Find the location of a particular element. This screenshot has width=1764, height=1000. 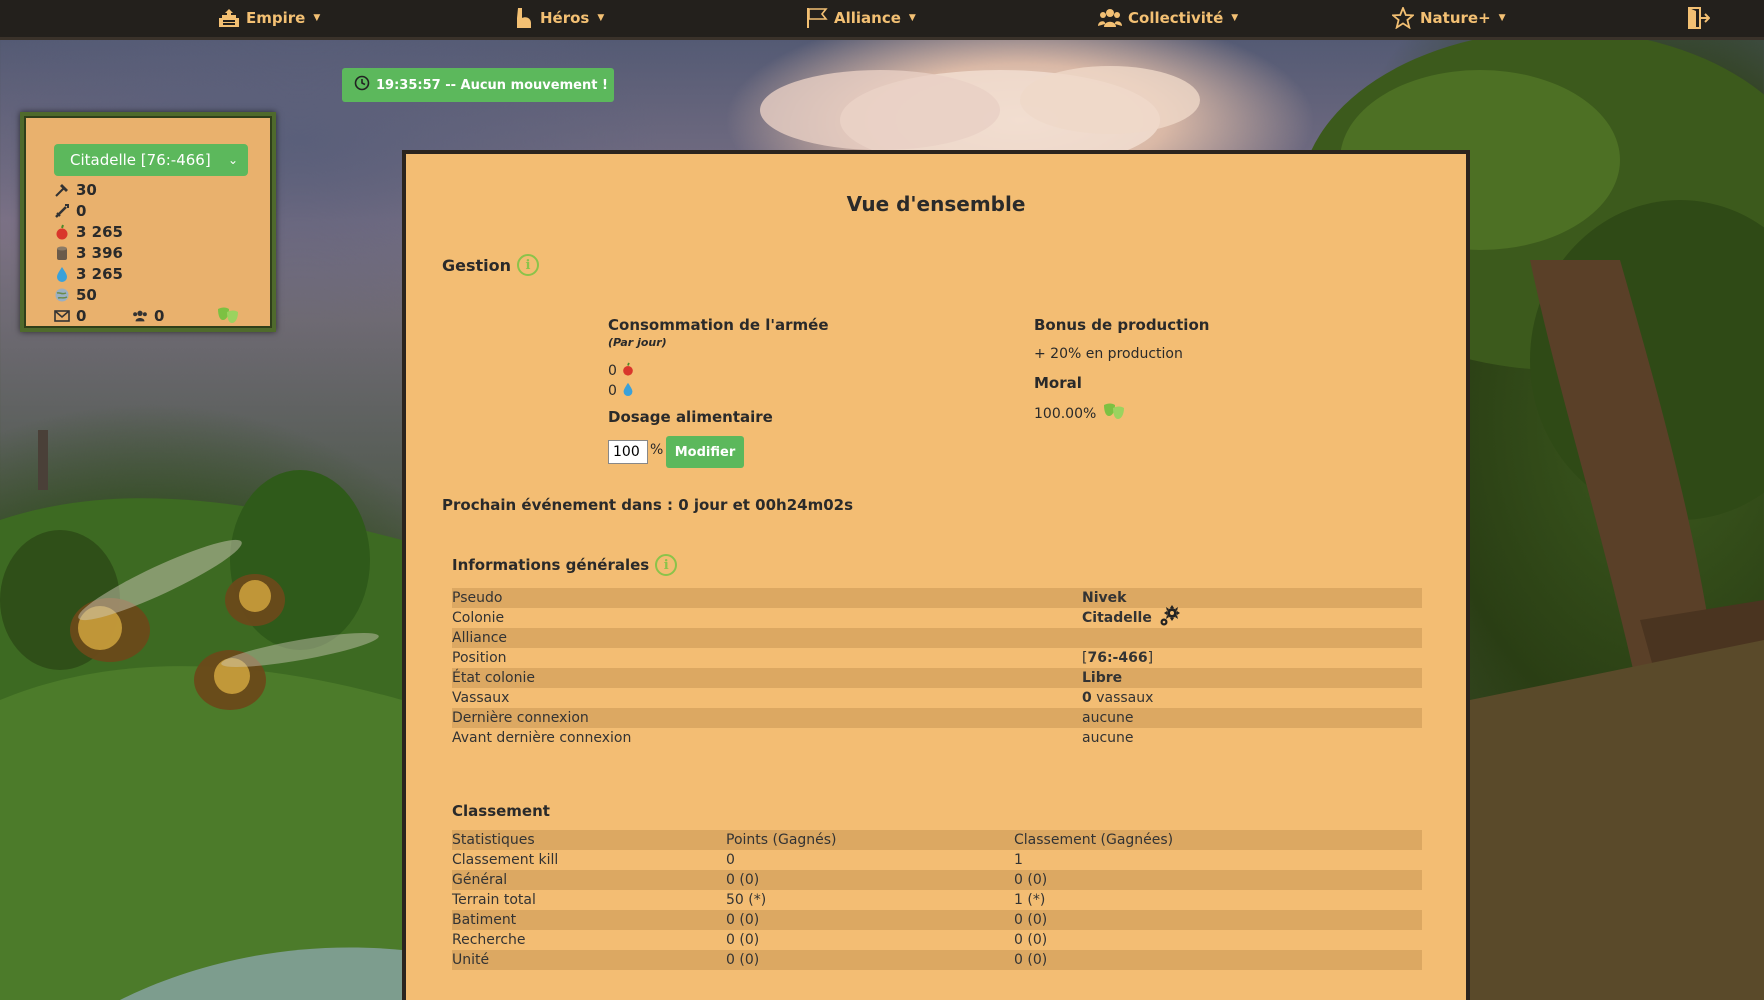

movement-timer: 19:35:57 -- Aucun mouvement ! is located at coordinates (478, 85).